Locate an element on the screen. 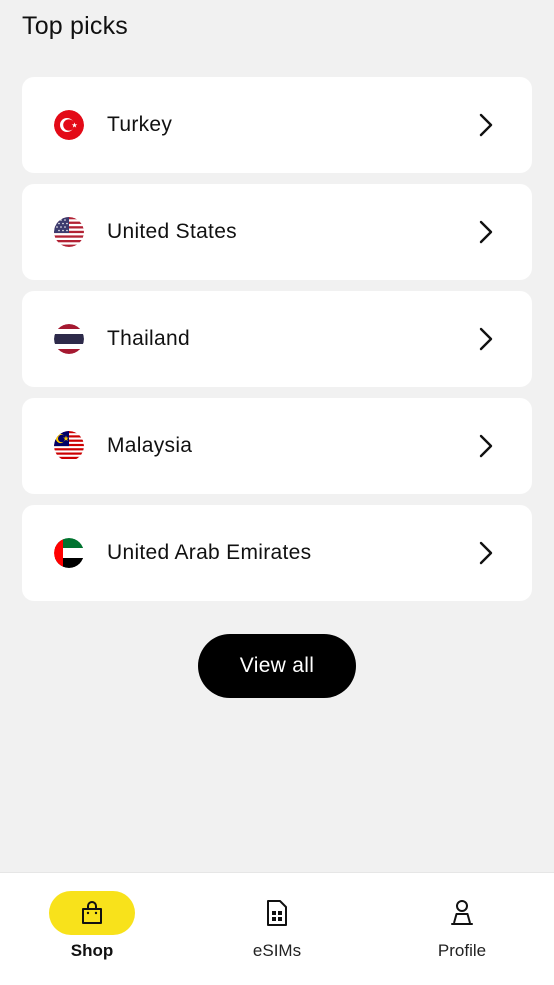 This screenshot has width=554, height=985. shopping-bag-icon is located at coordinates (92, 912).